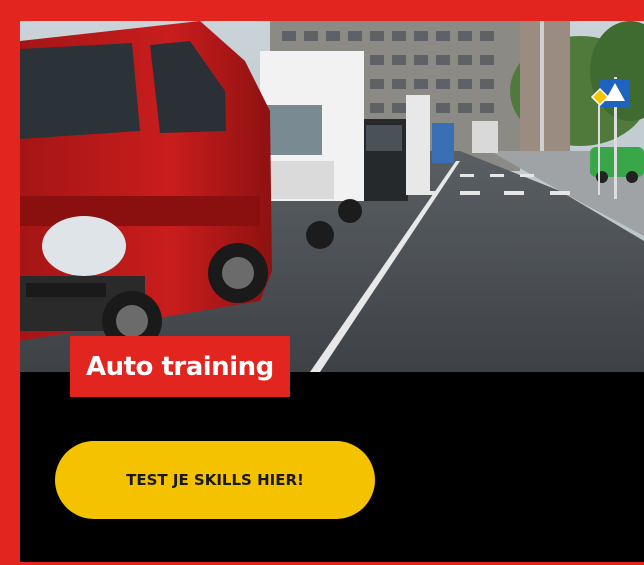 The width and height of the screenshot is (644, 565). I want to click on test-skills-button: TEST JE SKILLS HIER!, so click(215, 480).